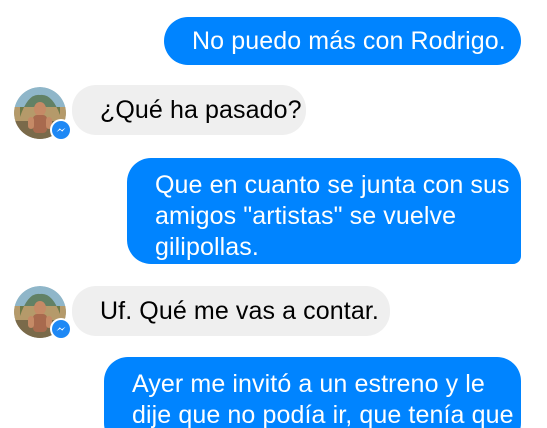  I want to click on message-line: Ayer me invitó a un estreno y le, so click(308, 384).